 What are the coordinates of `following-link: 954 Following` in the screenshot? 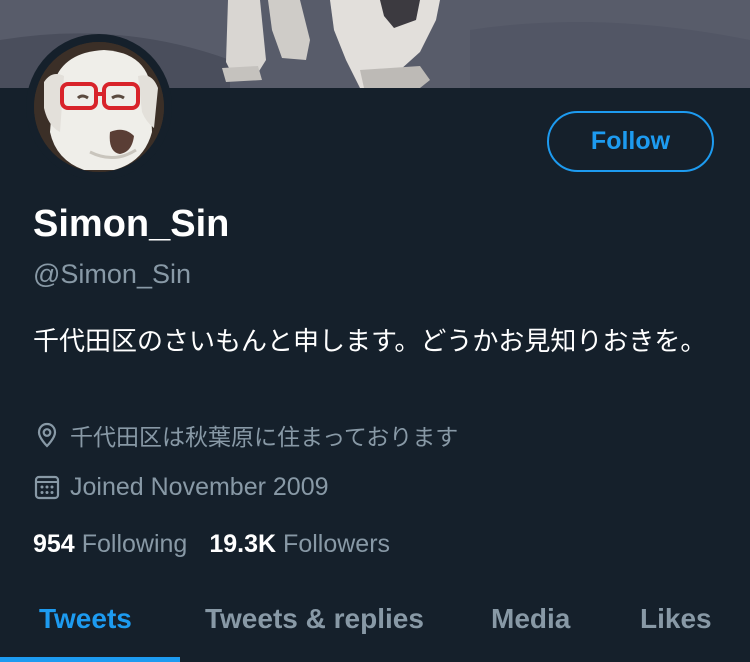 It's located at (110, 544).